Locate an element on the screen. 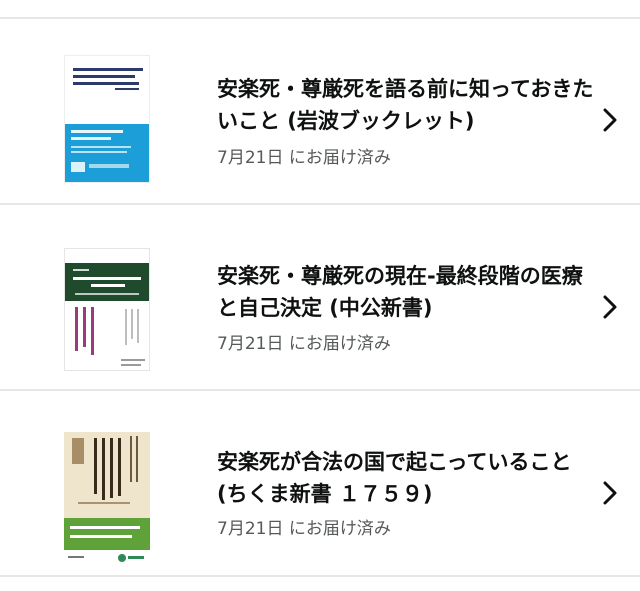 This screenshot has height=591, width=640. cover-lower-art is located at coordinates (110, 336).